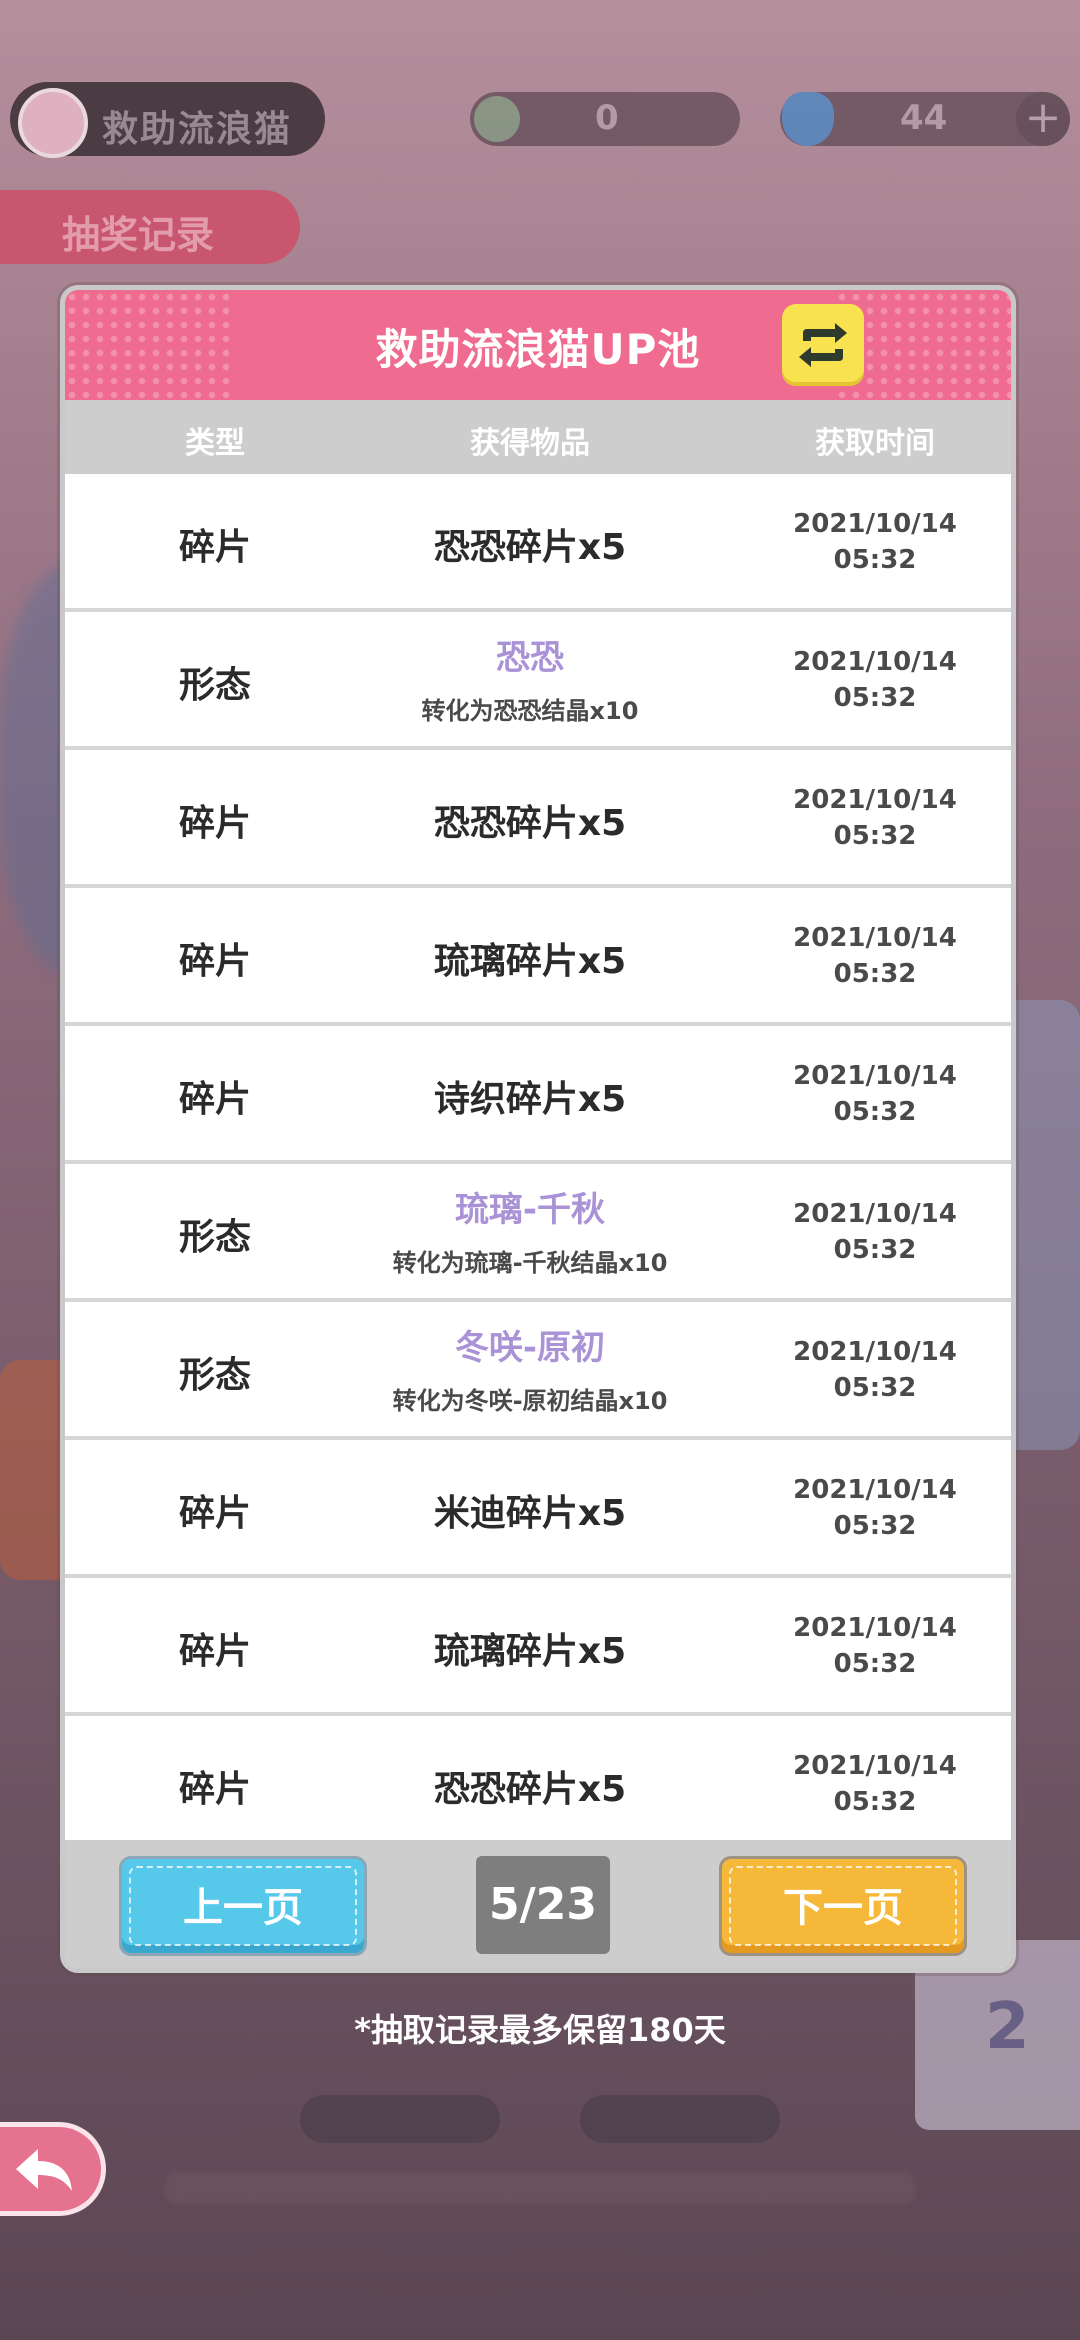  I want to click on prev-page-button: 上一页, so click(243, 1906).